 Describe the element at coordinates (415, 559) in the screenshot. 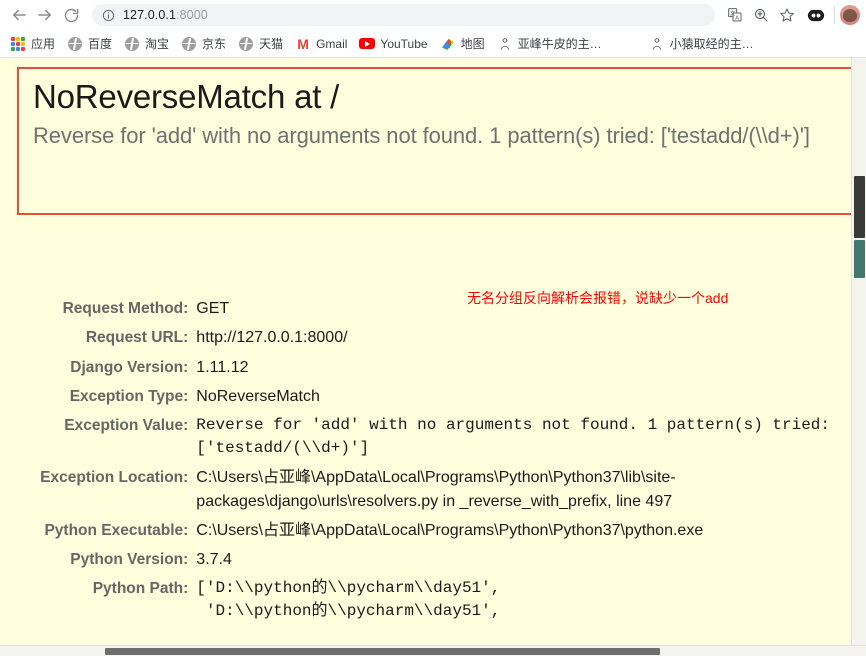

I see `table-row: Python Version: 3.7.4` at that location.